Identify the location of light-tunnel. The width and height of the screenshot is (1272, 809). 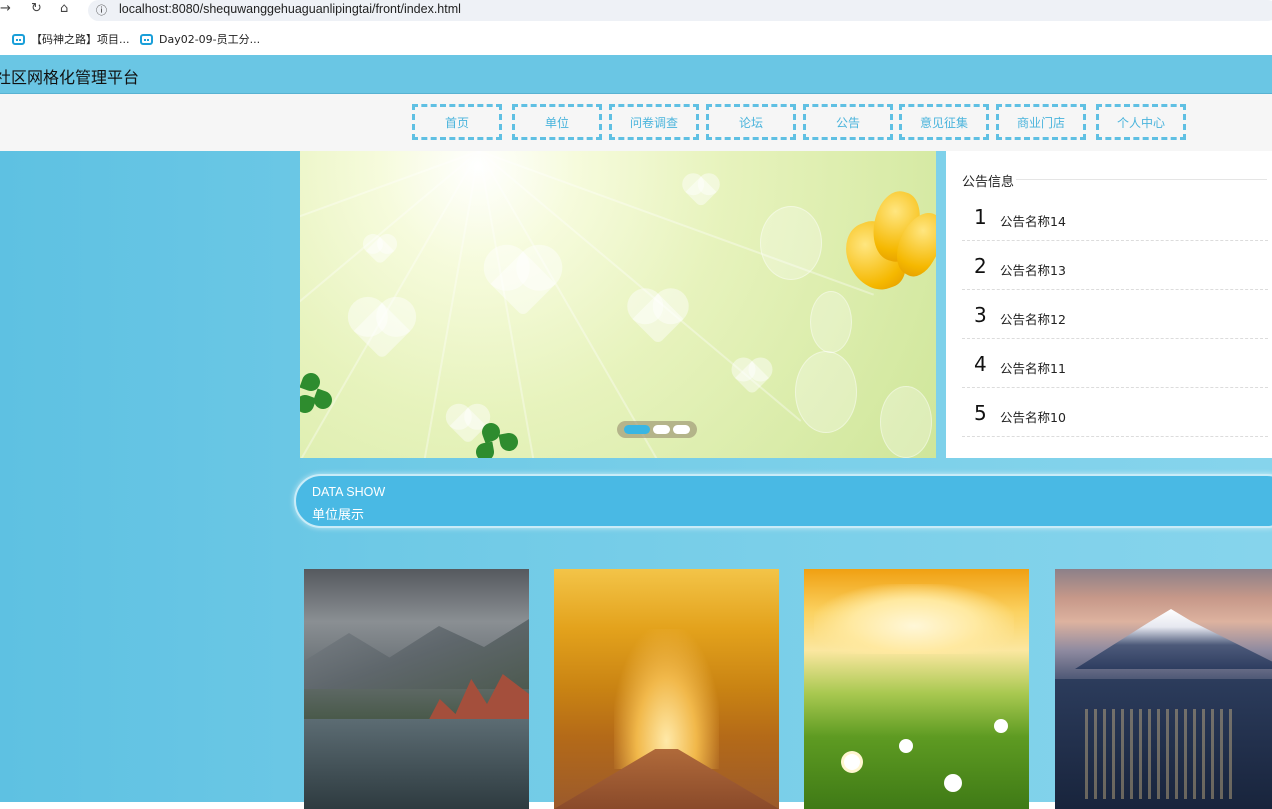
(666, 699).